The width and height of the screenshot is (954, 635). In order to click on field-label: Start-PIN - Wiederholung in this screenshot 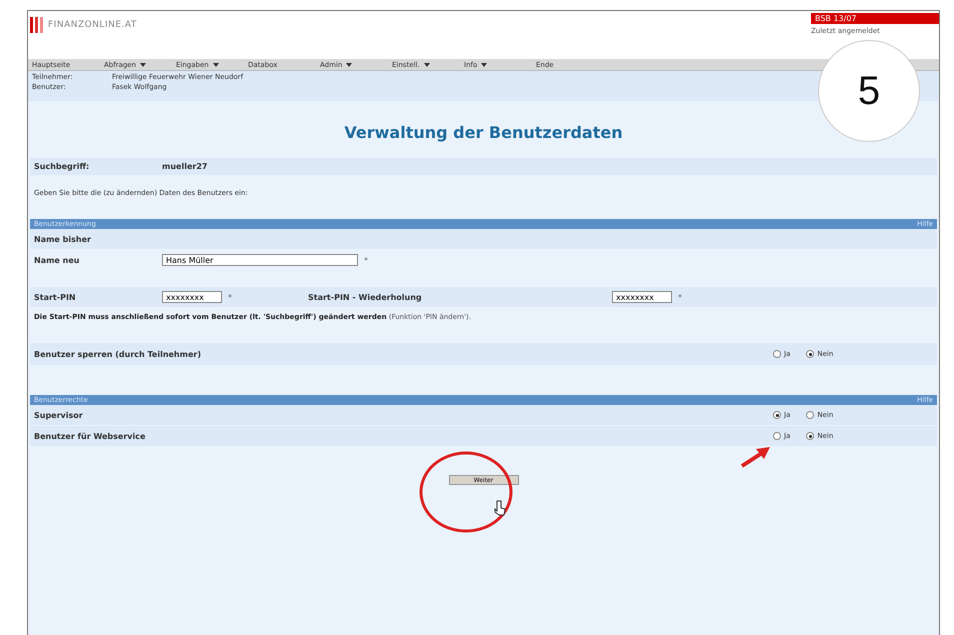, I will do `click(365, 297)`.